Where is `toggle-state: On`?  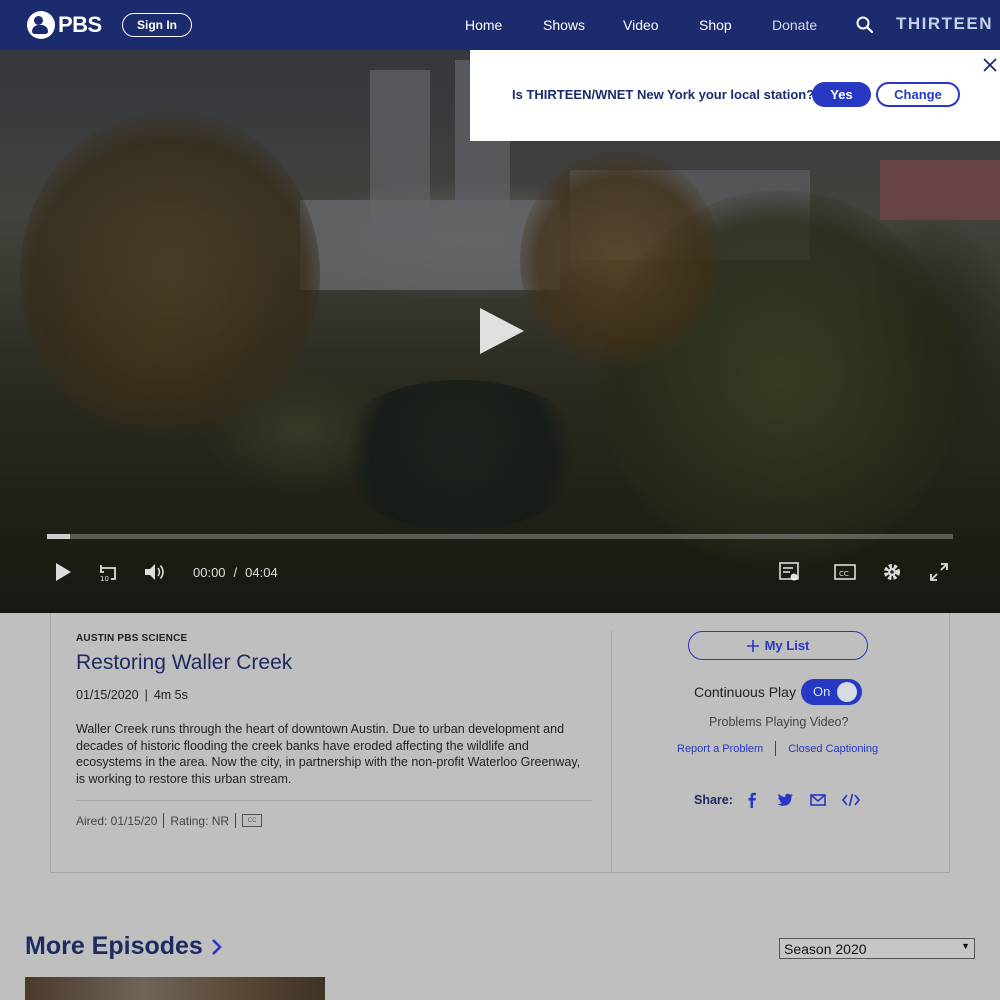
toggle-state: On is located at coordinates (822, 691).